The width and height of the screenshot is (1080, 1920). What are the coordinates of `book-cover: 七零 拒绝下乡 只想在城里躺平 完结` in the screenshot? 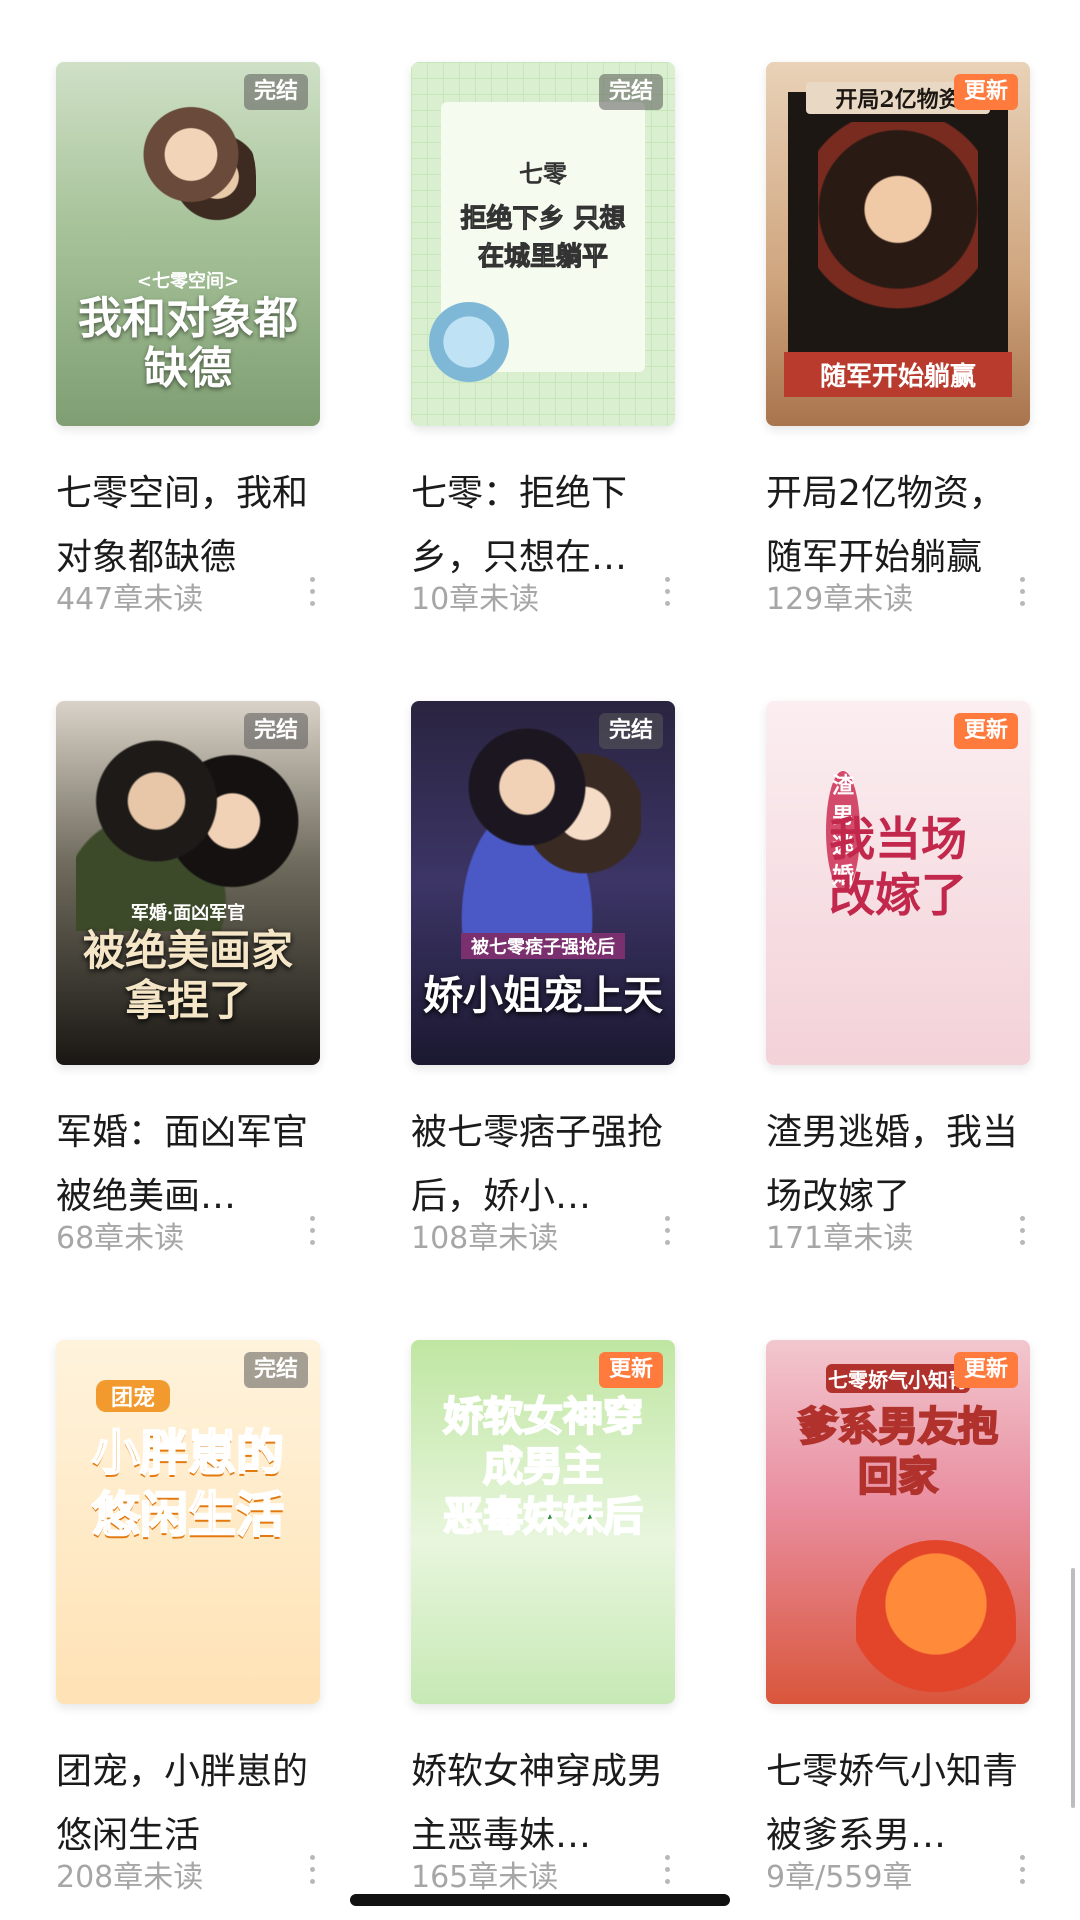 It's located at (543, 244).